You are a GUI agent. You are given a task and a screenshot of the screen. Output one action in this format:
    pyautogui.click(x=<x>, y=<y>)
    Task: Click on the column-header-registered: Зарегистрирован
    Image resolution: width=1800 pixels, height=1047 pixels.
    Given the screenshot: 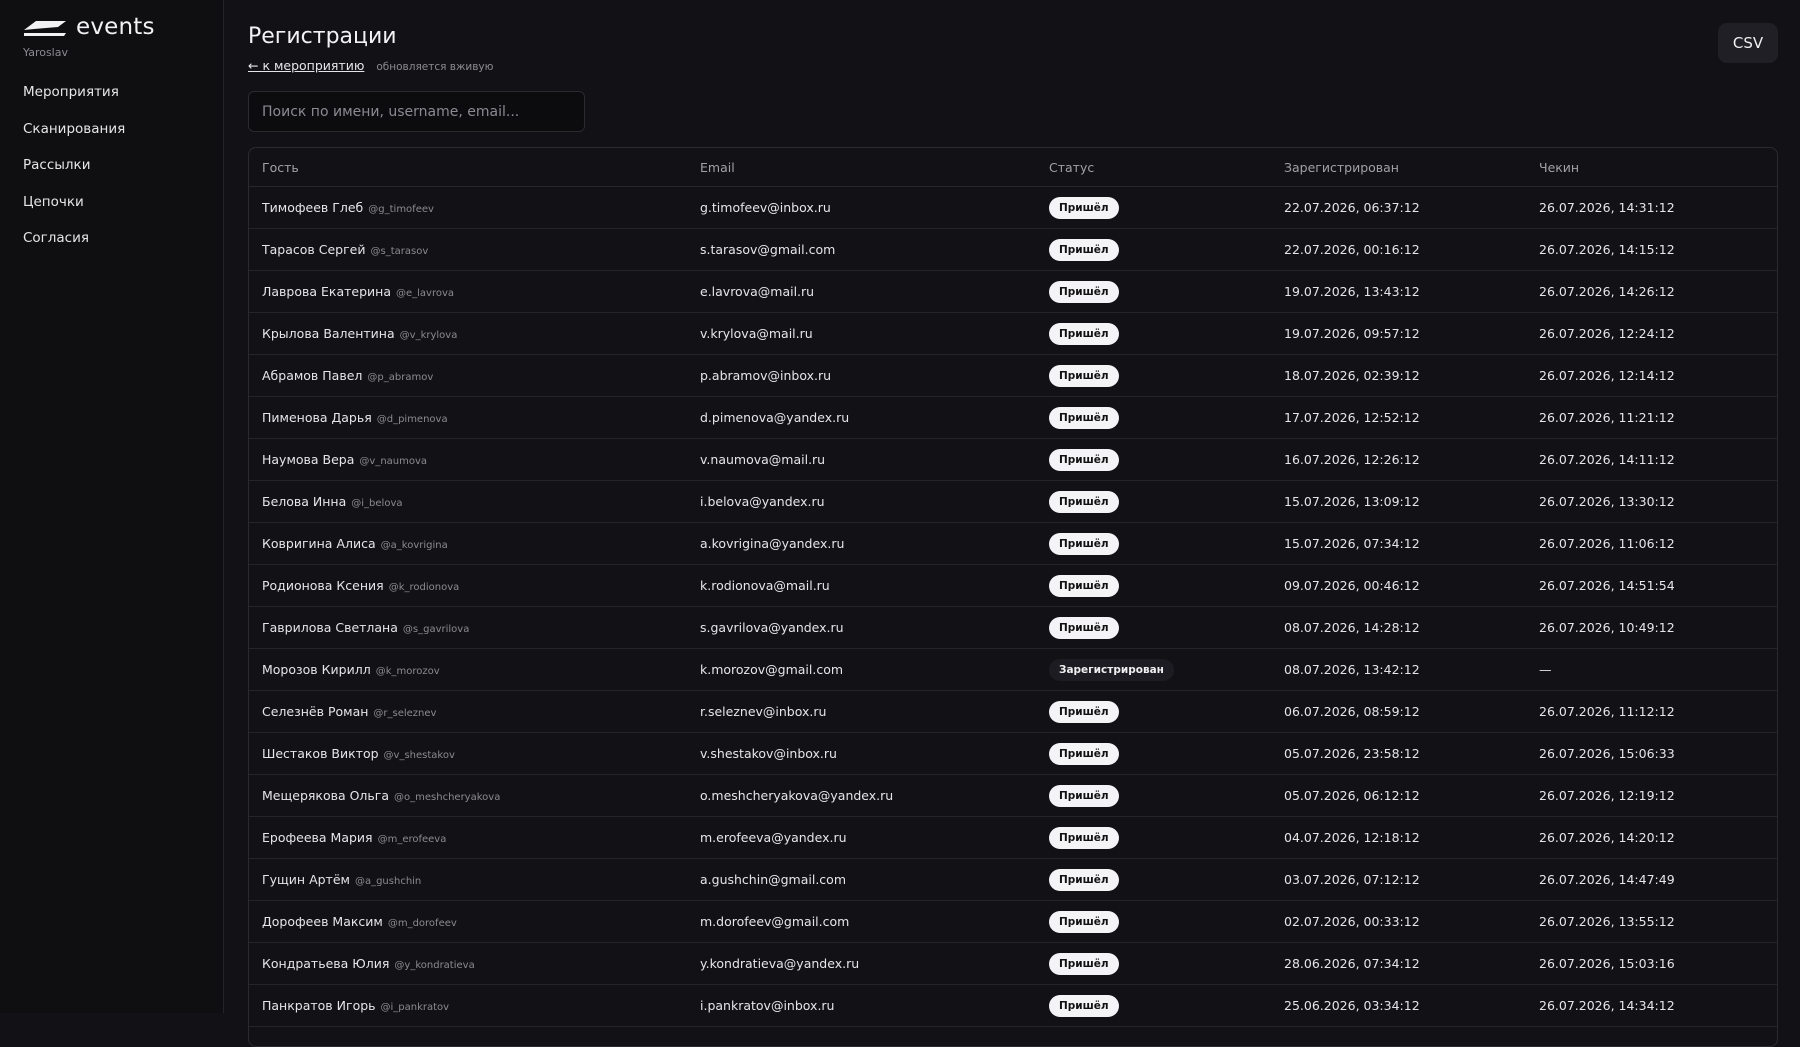 What is the action you would take?
    pyautogui.click(x=1398, y=167)
    